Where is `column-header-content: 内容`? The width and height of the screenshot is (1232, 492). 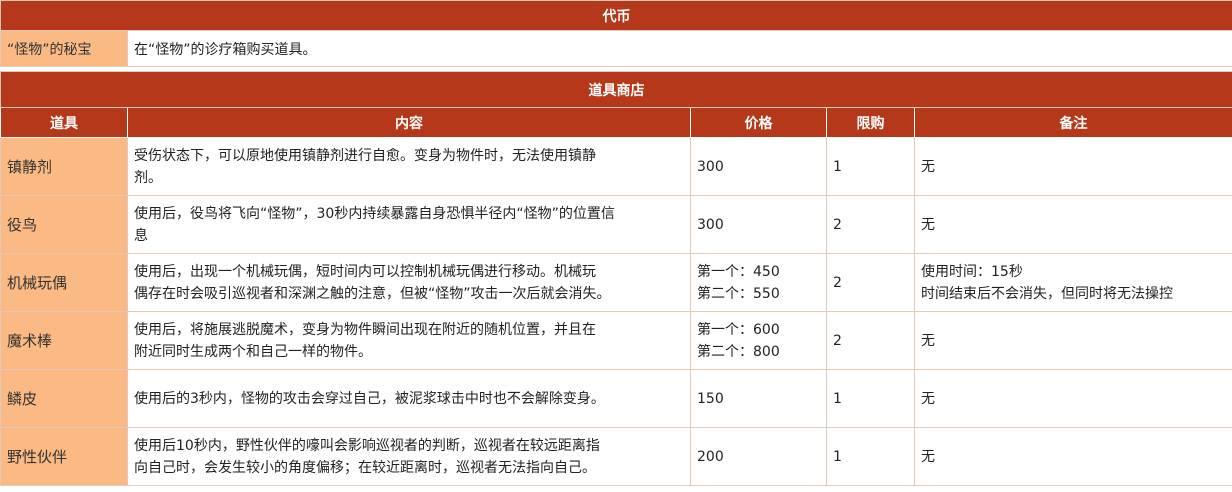 column-header-content: 内容 is located at coordinates (409, 122).